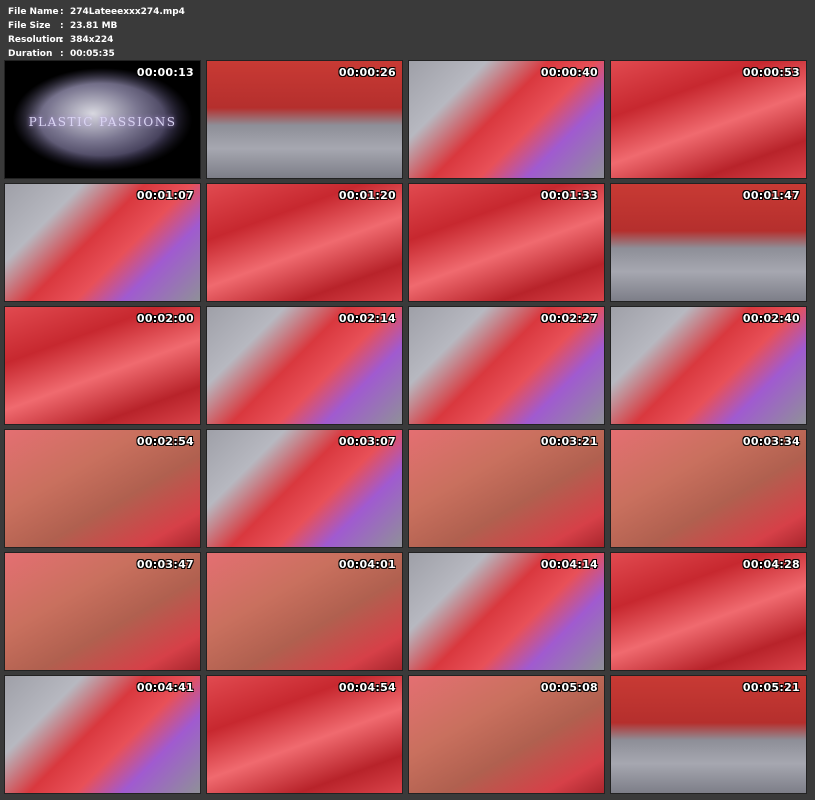  Describe the element at coordinates (506, 119) in the screenshot. I see `thumbnail: 00:00:40` at that location.